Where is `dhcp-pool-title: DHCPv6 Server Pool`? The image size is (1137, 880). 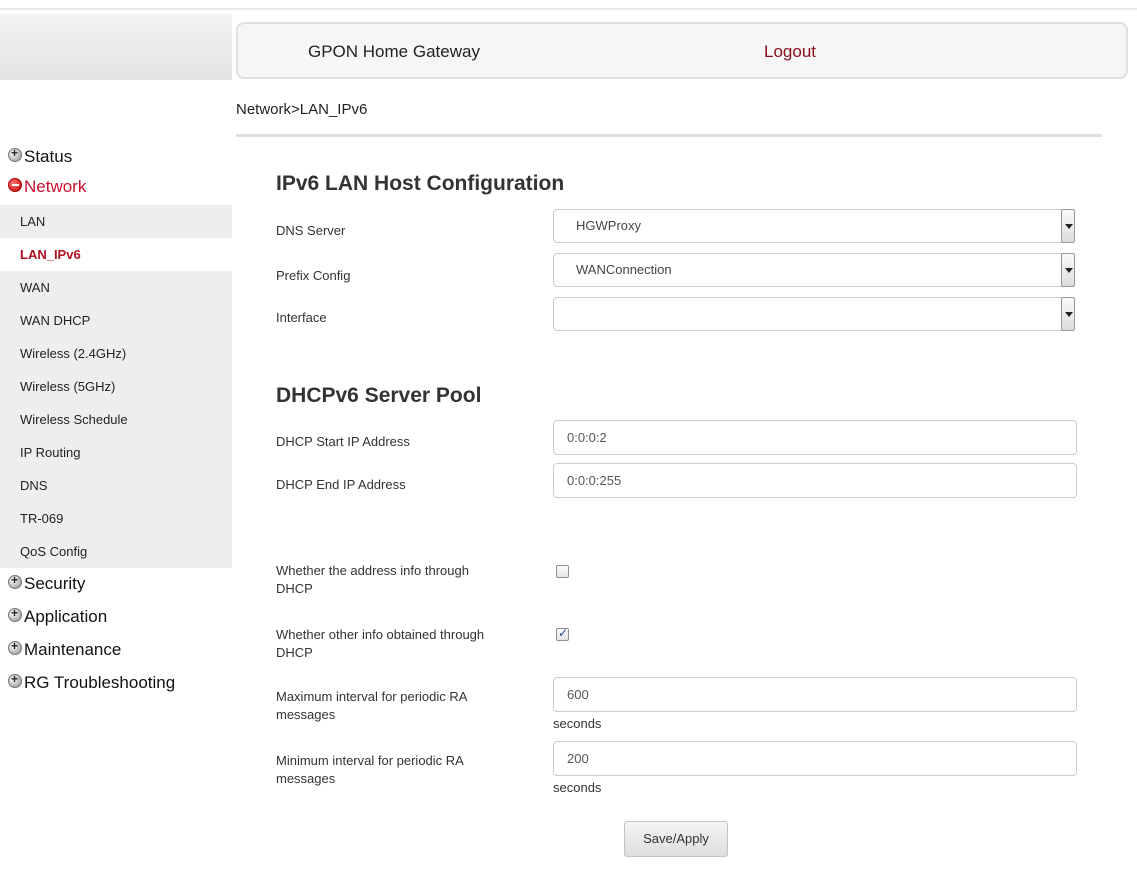 dhcp-pool-title: DHCPv6 Server Pool is located at coordinates (379, 395).